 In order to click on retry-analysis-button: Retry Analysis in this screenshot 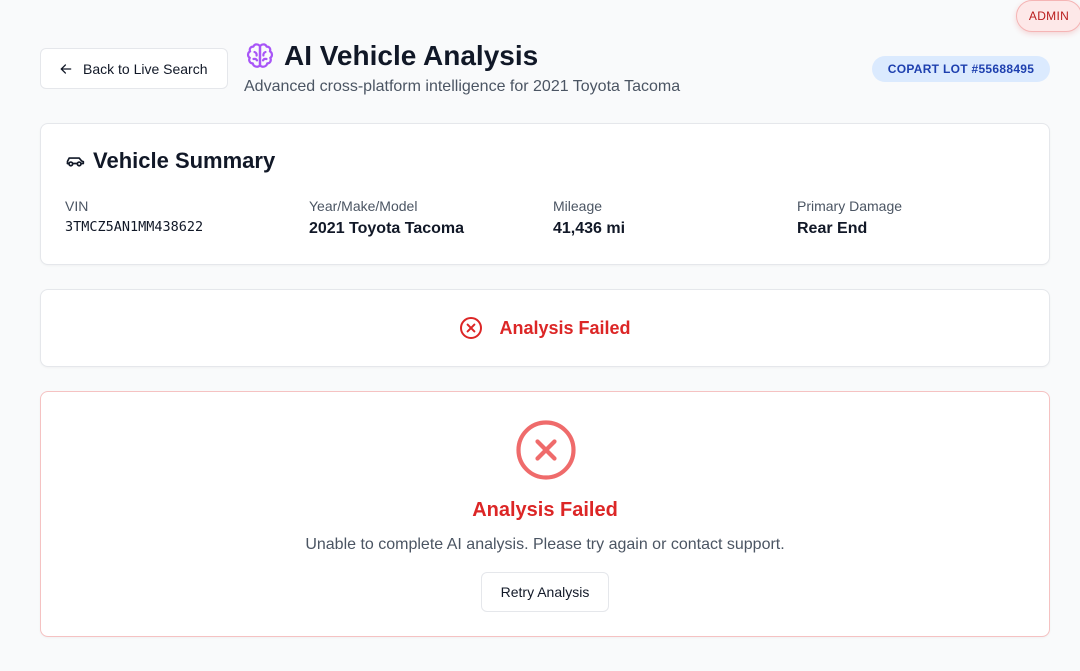, I will do `click(545, 592)`.